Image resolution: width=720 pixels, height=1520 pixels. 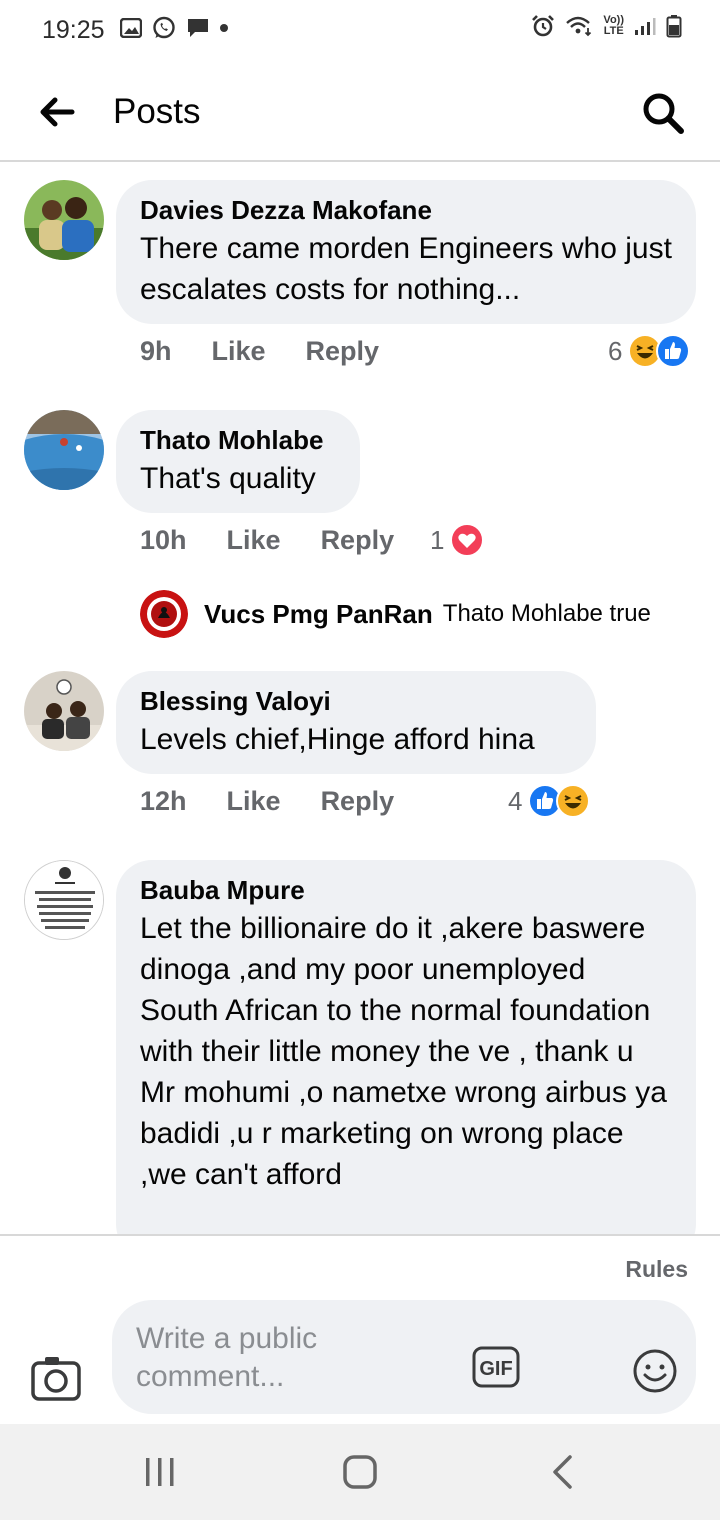 What do you see at coordinates (573, 801) in the screenshot?
I see `haha-reaction-icon` at bounding box center [573, 801].